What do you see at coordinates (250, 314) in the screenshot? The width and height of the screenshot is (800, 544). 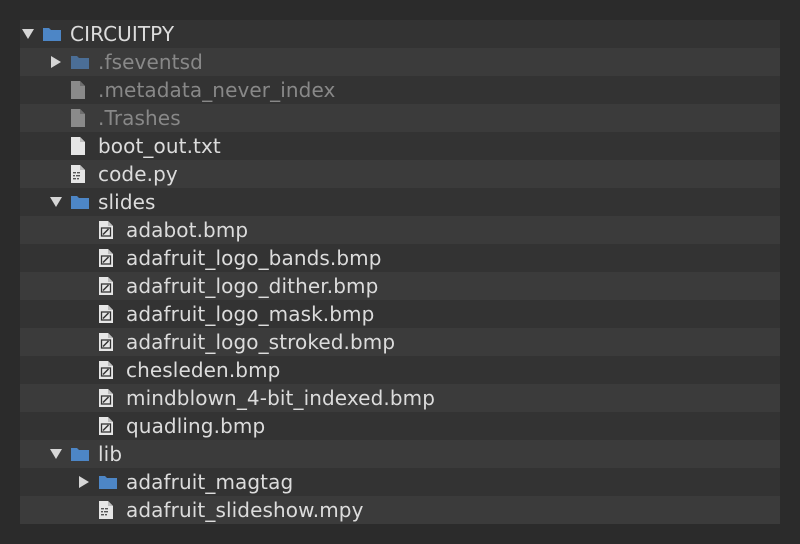 I see `tree-item-label: adafruit_logo_mask.bmp` at bounding box center [250, 314].